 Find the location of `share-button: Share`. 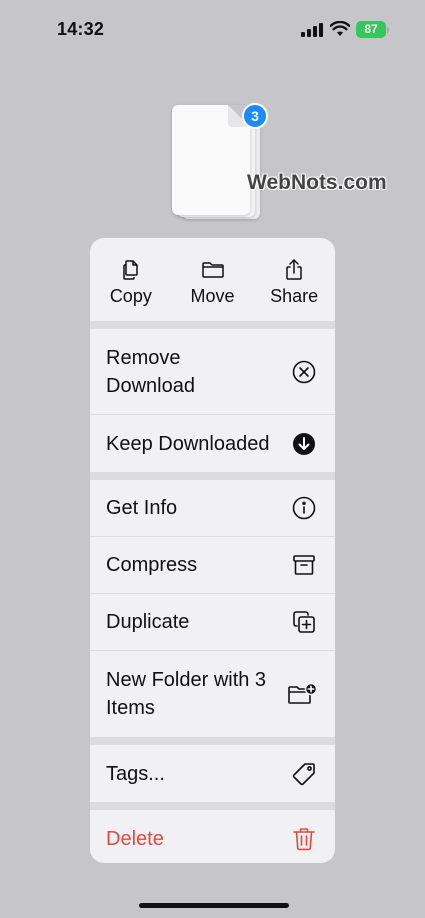

share-button: Share is located at coordinates (294, 279).